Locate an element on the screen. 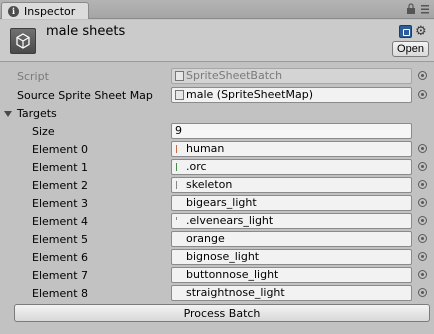 The width and height of the screenshot is (434, 334). element-row-6: Element 6 bignose_light is located at coordinates (217, 258).